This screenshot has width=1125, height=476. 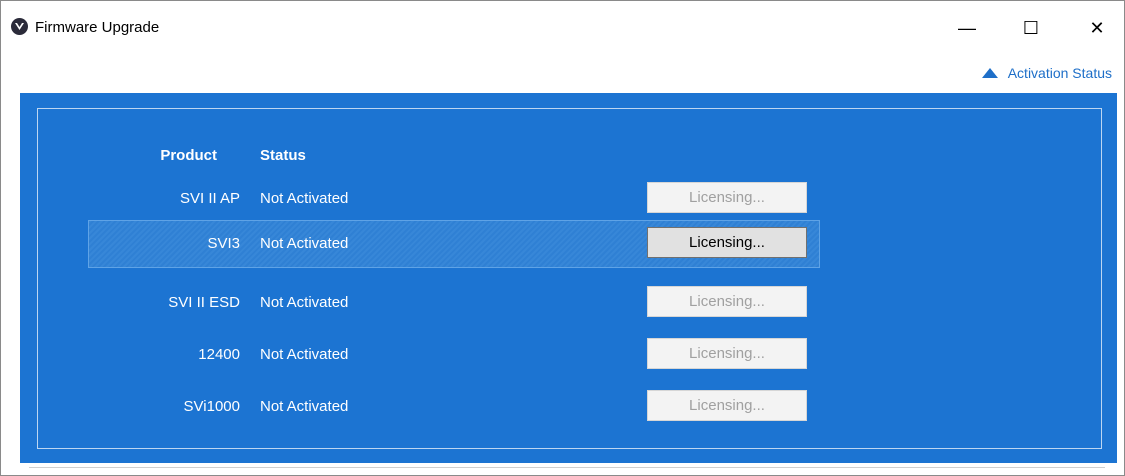 I want to click on minimize-button: —, so click(x=967, y=28).